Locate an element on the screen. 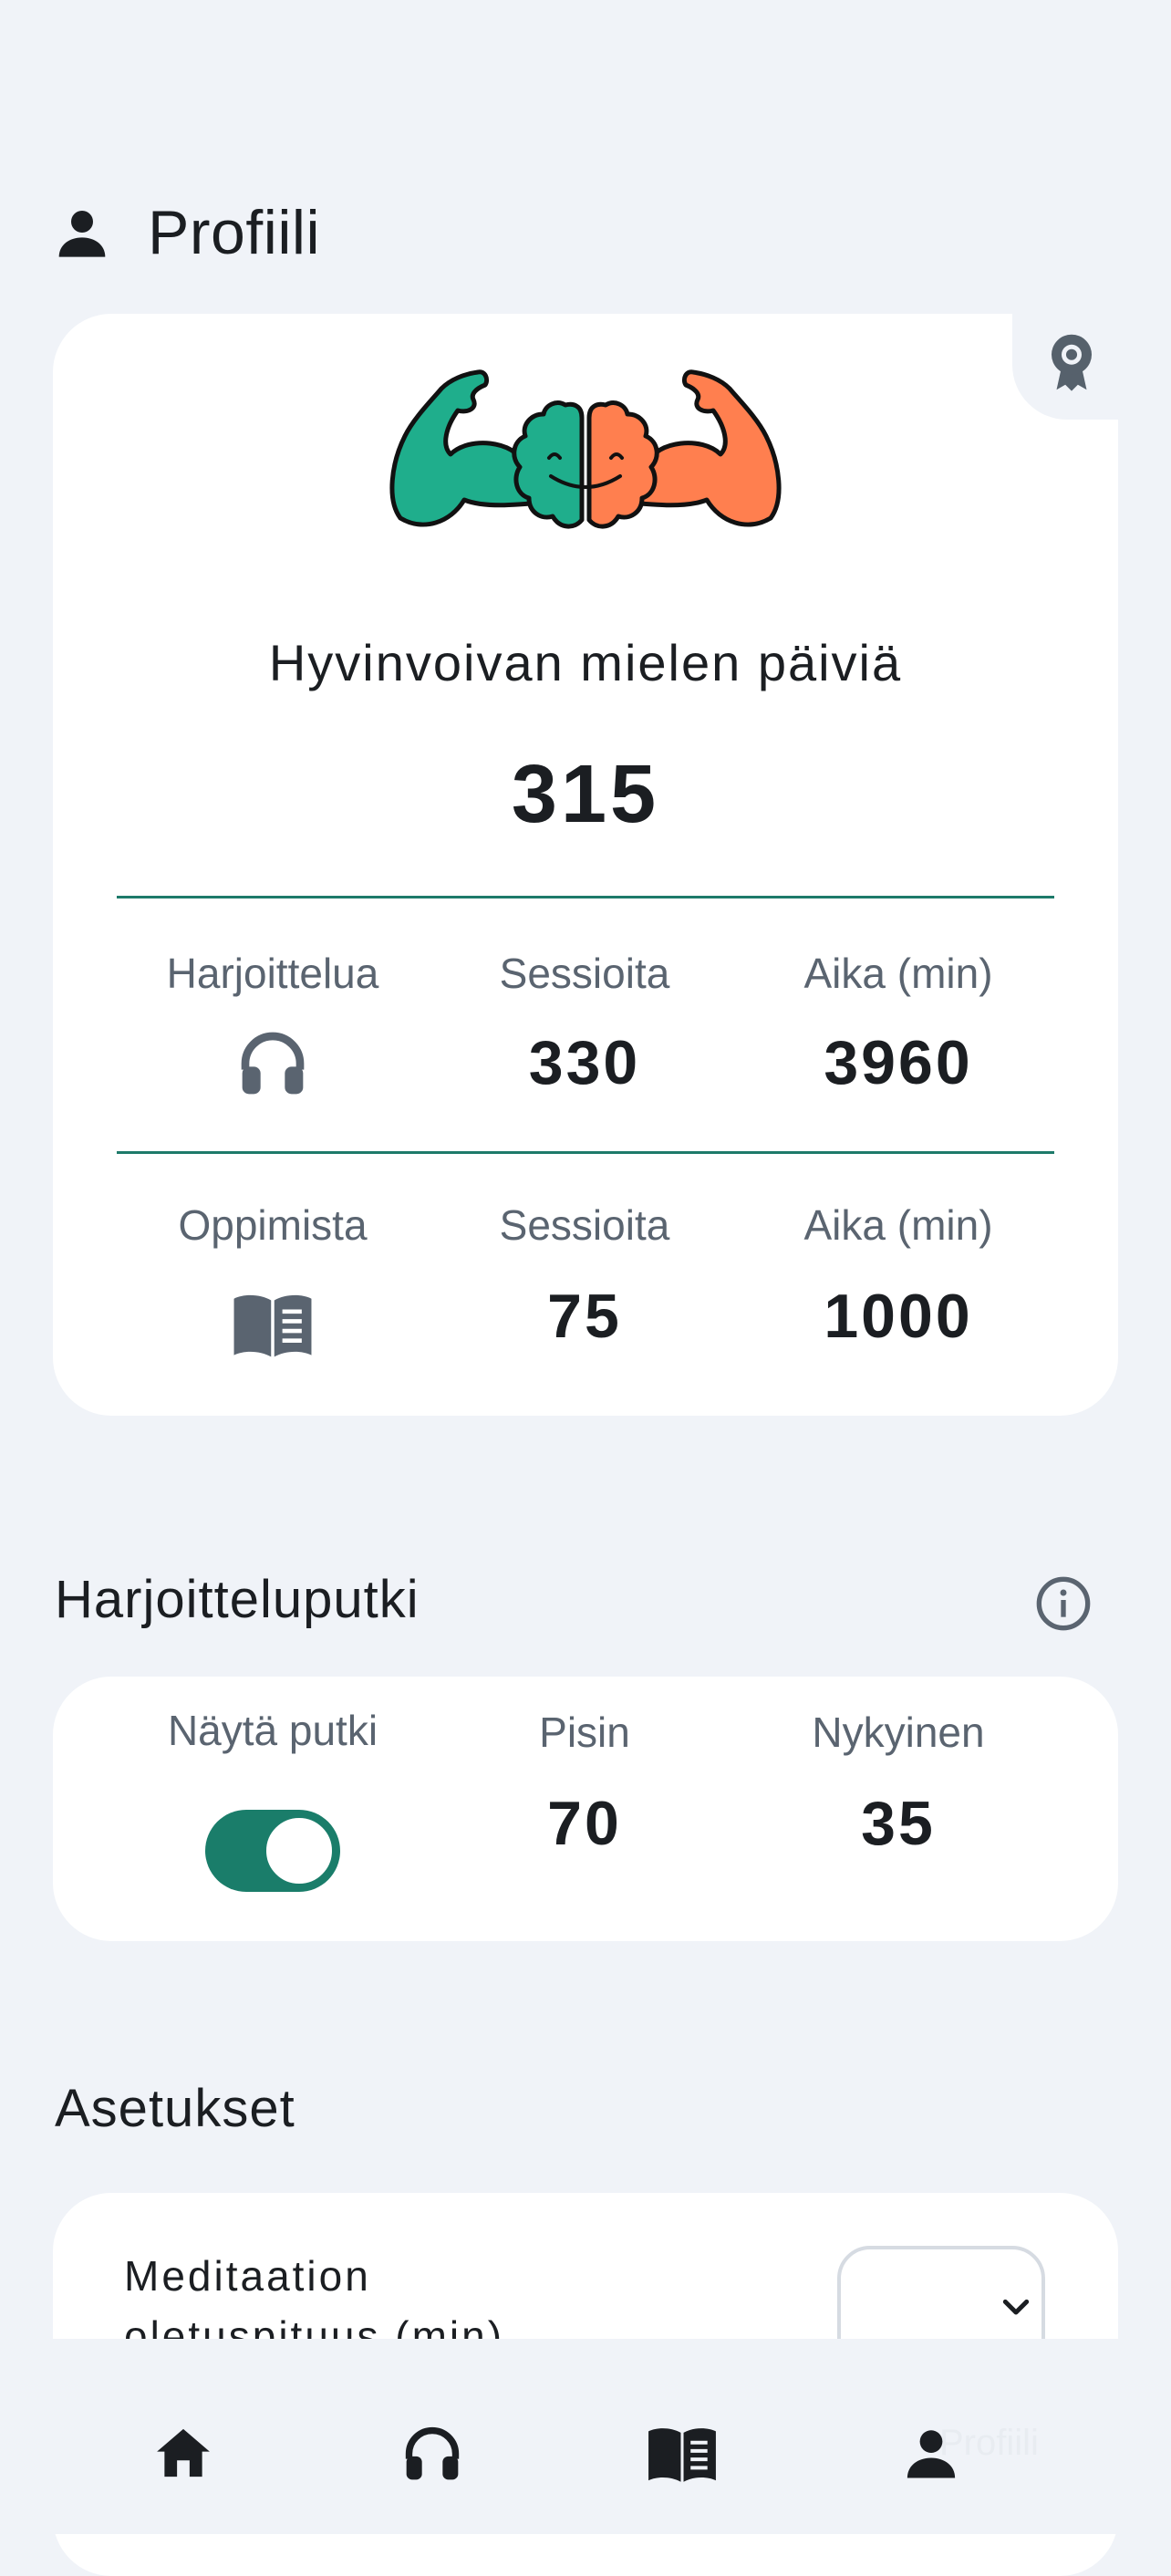 Image resolution: width=1171 pixels, height=2576 pixels. learning-time-value: 1000 is located at coordinates (898, 1316).